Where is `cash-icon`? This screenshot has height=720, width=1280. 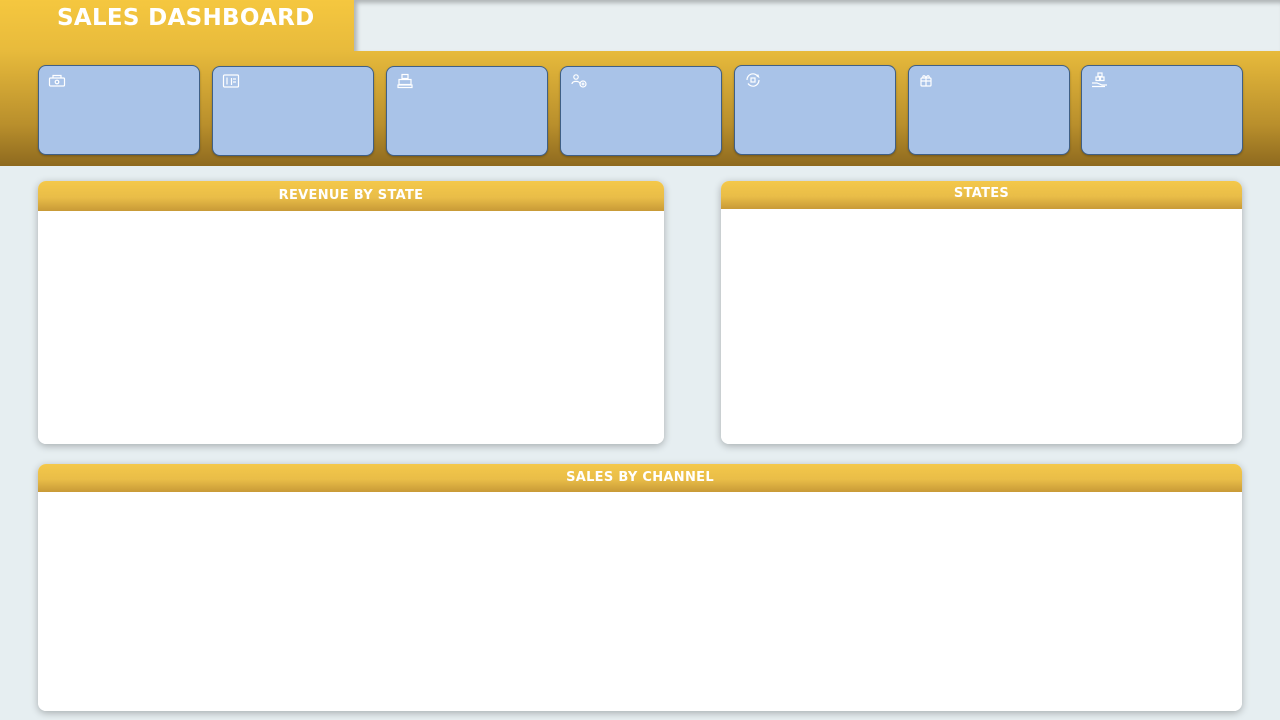 cash-icon is located at coordinates (57, 80).